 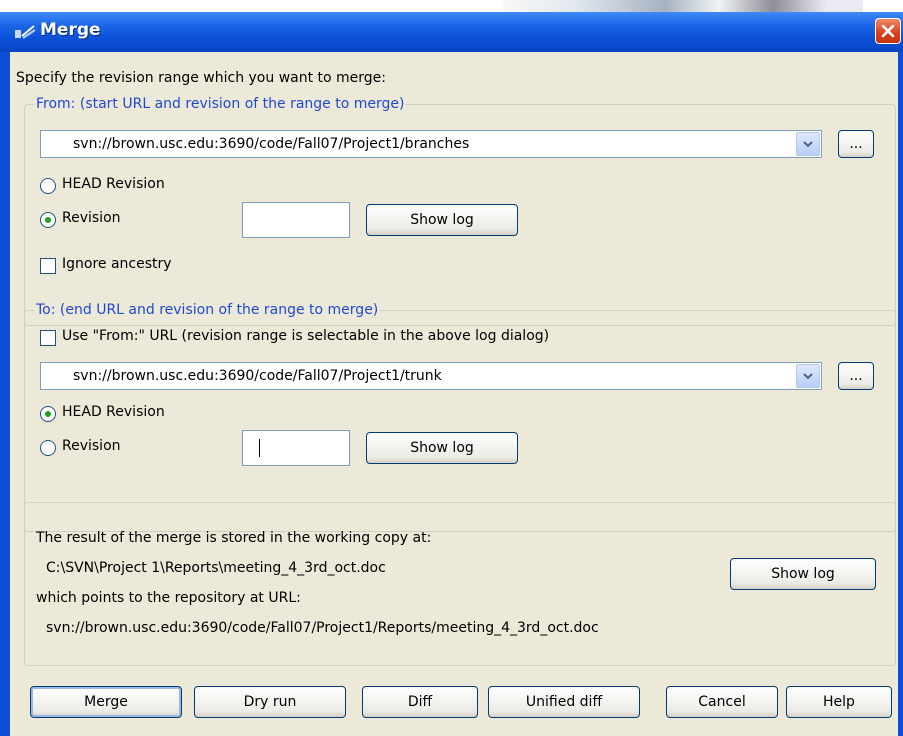 I want to click on close-button, so click(x=888, y=31).